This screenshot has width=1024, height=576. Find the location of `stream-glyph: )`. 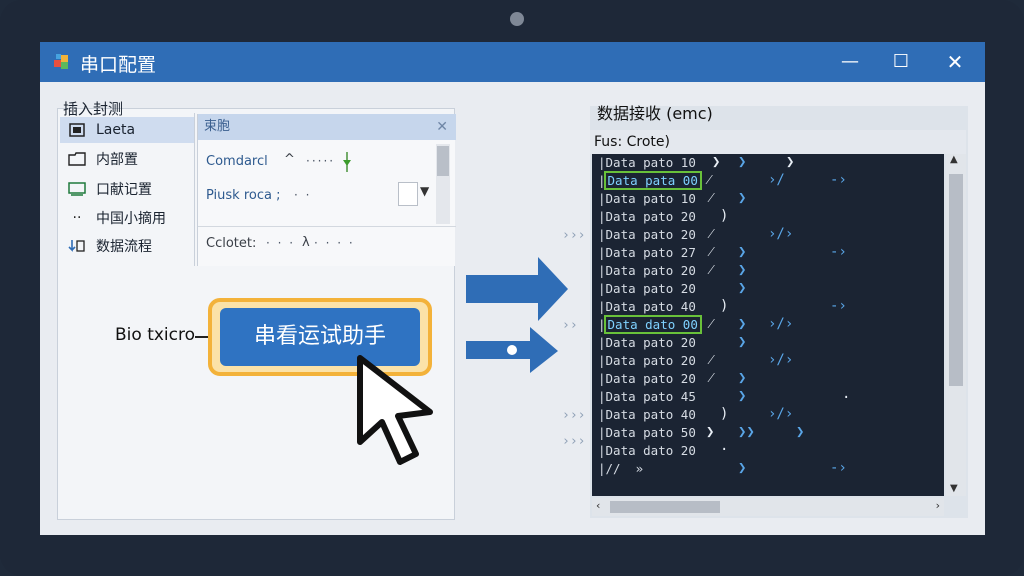

stream-glyph: ) is located at coordinates (724, 216).